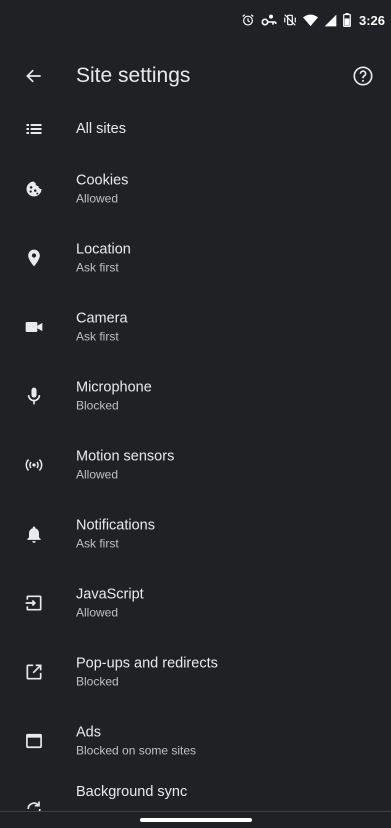  I want to click on settings-item-title: Microphone, so click(114, 387).